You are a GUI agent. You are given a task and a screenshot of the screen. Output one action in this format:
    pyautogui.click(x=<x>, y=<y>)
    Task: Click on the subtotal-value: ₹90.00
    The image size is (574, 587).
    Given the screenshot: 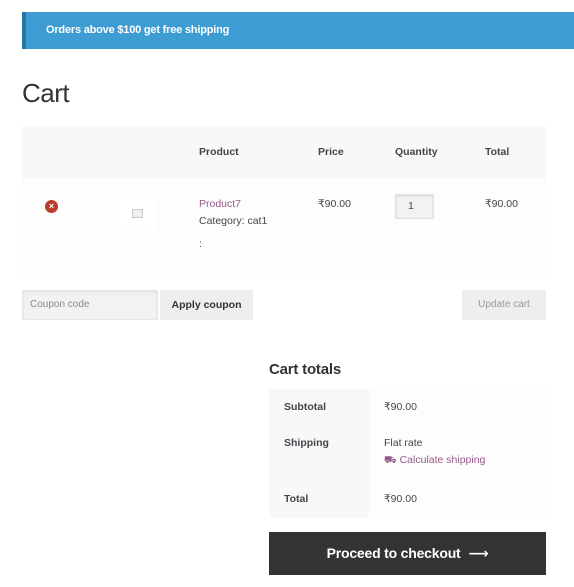 What is the action you would take?
    pyautogui.click(x=400, y=407)
    